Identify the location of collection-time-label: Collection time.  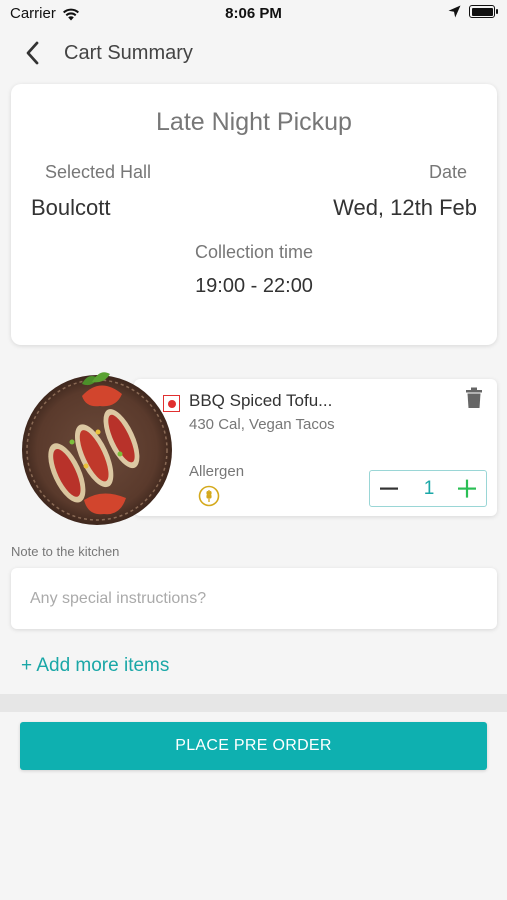
(254, 252).